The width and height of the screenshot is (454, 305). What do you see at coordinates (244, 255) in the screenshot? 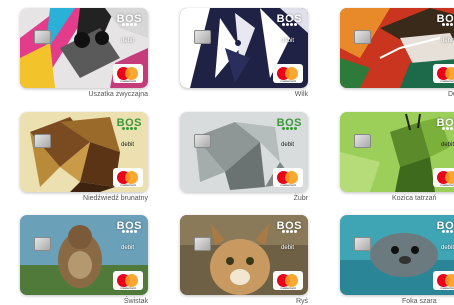
I see `card-rys: BOS debit mastercard` at bounding box center [244, 255].